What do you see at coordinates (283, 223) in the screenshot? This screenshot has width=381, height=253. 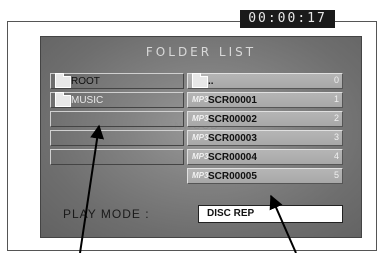 I see `callout-arrow-file` at bounding box center [283, 223].